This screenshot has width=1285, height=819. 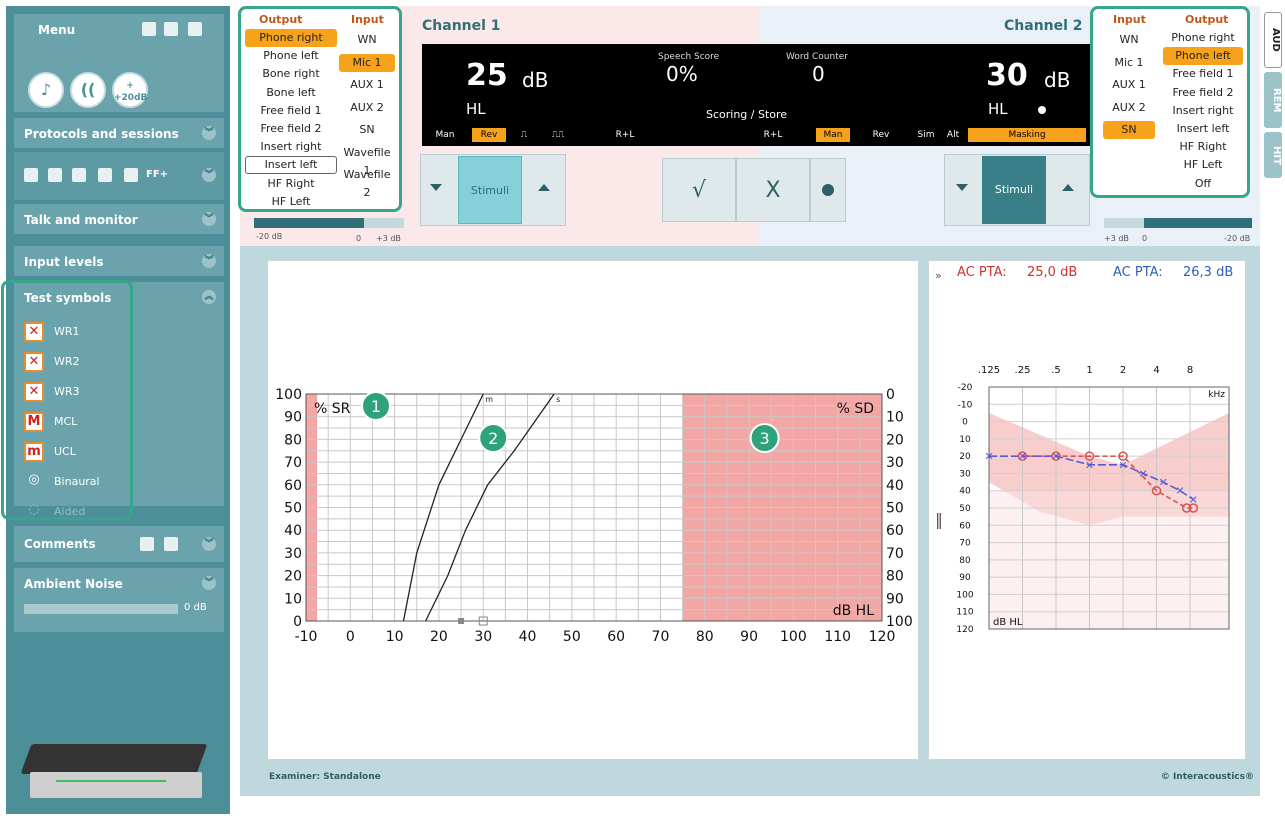 I want to click on channel2-mode-button: Rev, so click(x=881, y=135).